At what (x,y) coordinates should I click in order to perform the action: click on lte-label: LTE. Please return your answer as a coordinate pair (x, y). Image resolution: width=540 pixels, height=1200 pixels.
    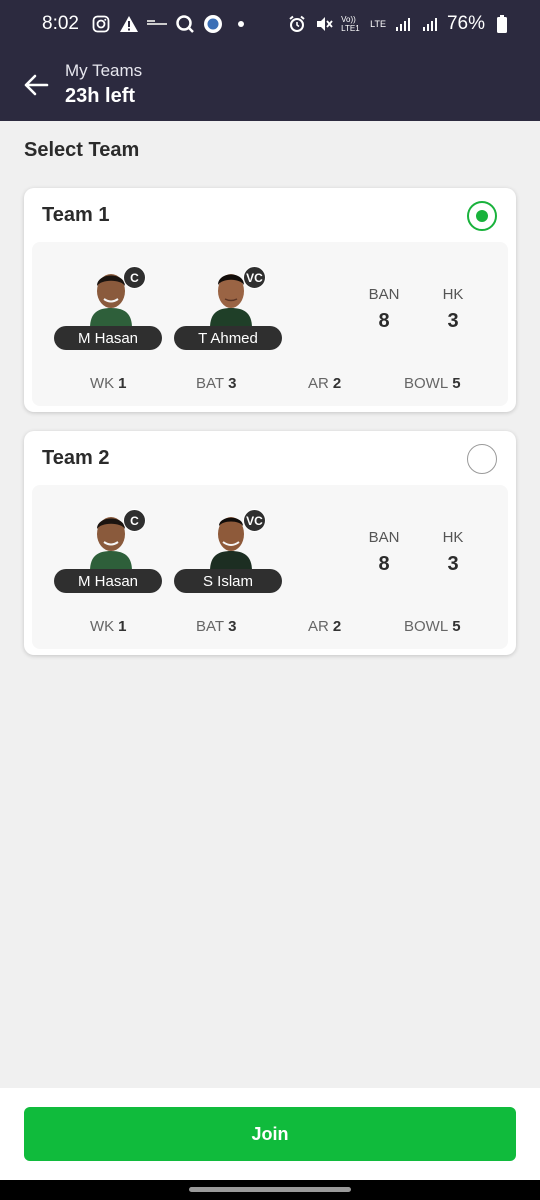
    Looking at the image, I should click on (378, 24).